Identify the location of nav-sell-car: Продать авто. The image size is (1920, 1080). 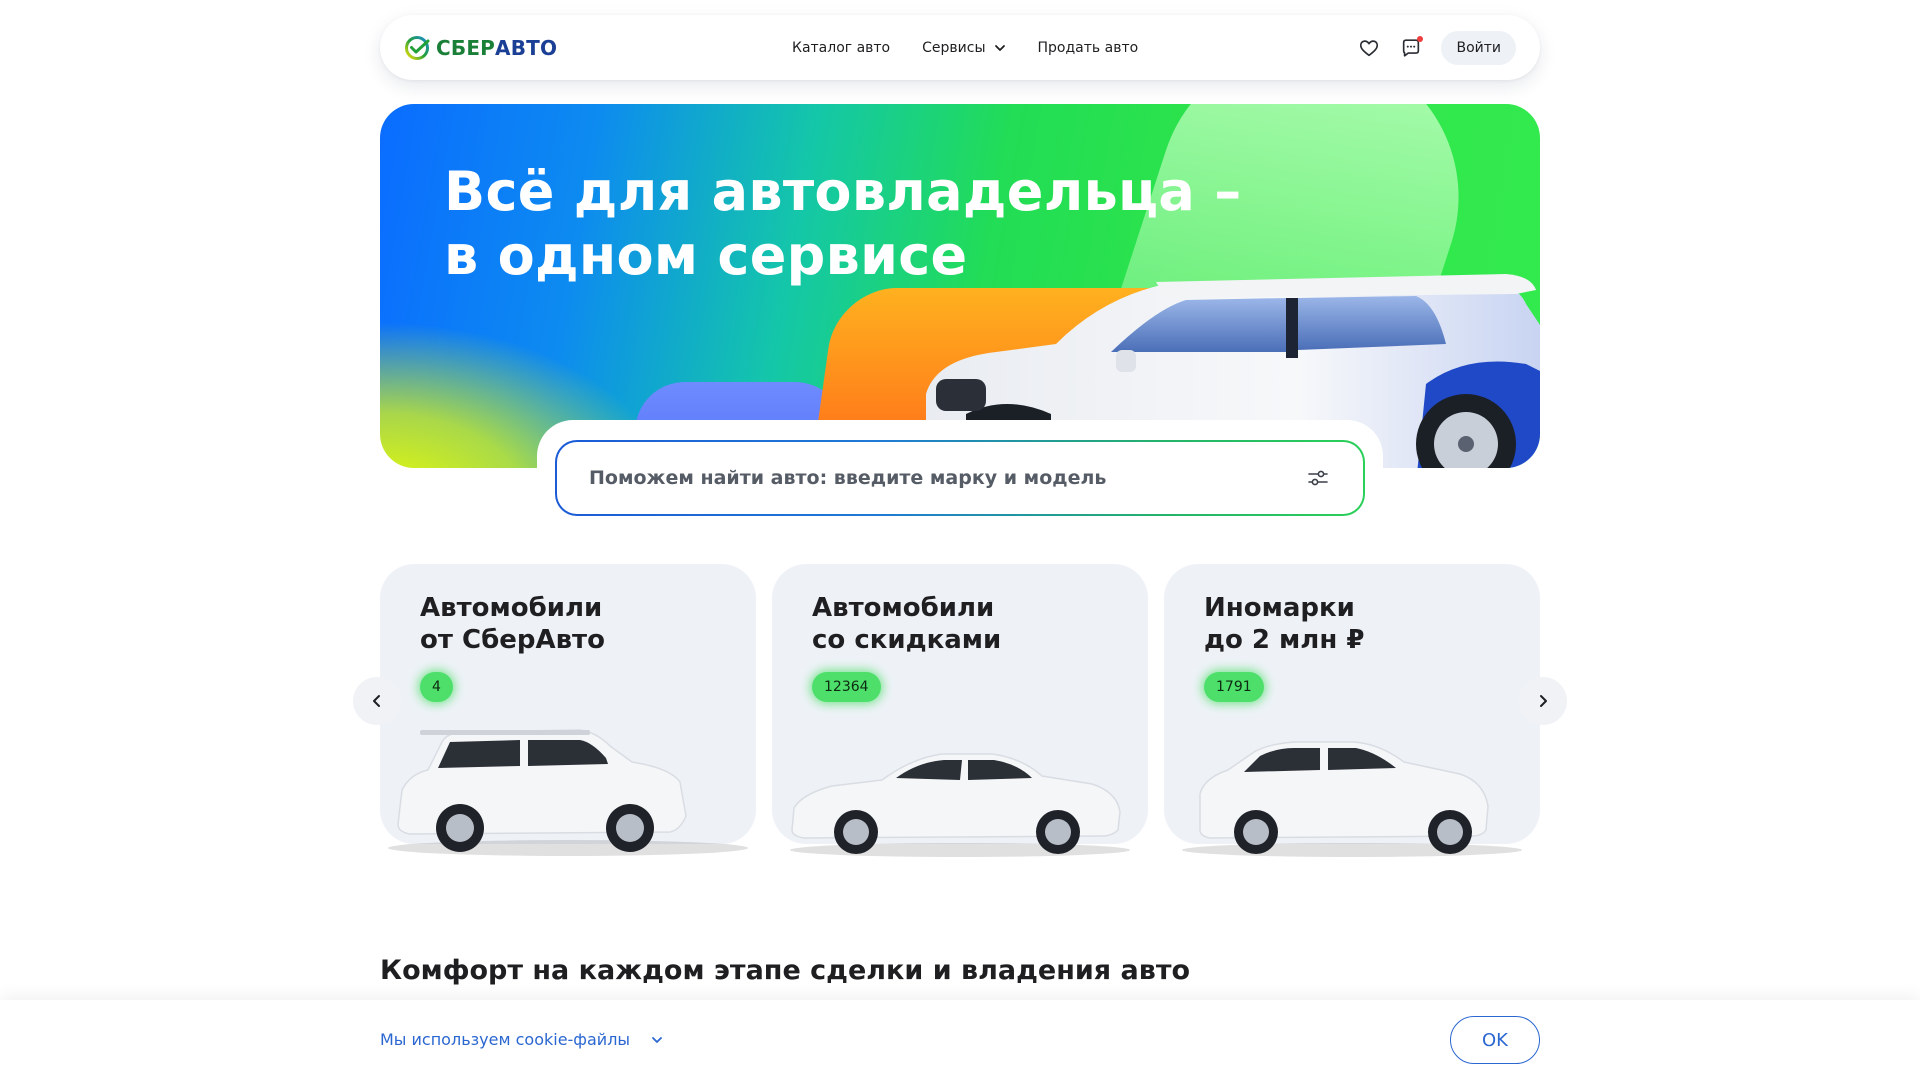
(1088, 48).